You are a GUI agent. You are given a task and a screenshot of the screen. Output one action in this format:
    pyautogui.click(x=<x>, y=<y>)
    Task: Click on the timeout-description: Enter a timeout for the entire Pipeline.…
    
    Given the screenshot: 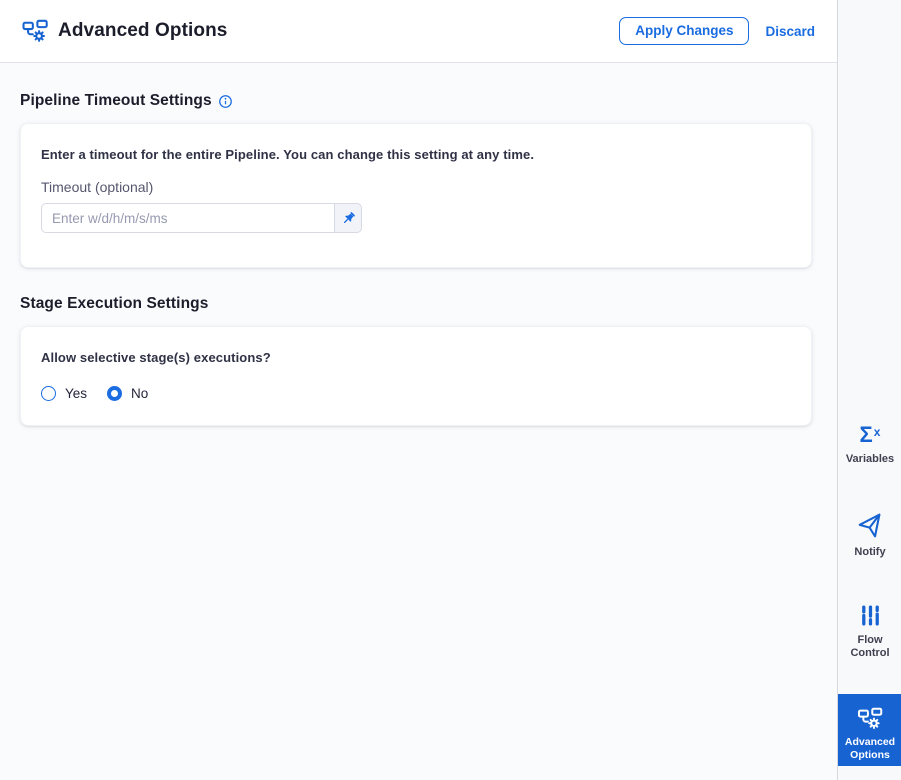 What is the action you would take?
    pyautogui.click(x=288, y=154)
    